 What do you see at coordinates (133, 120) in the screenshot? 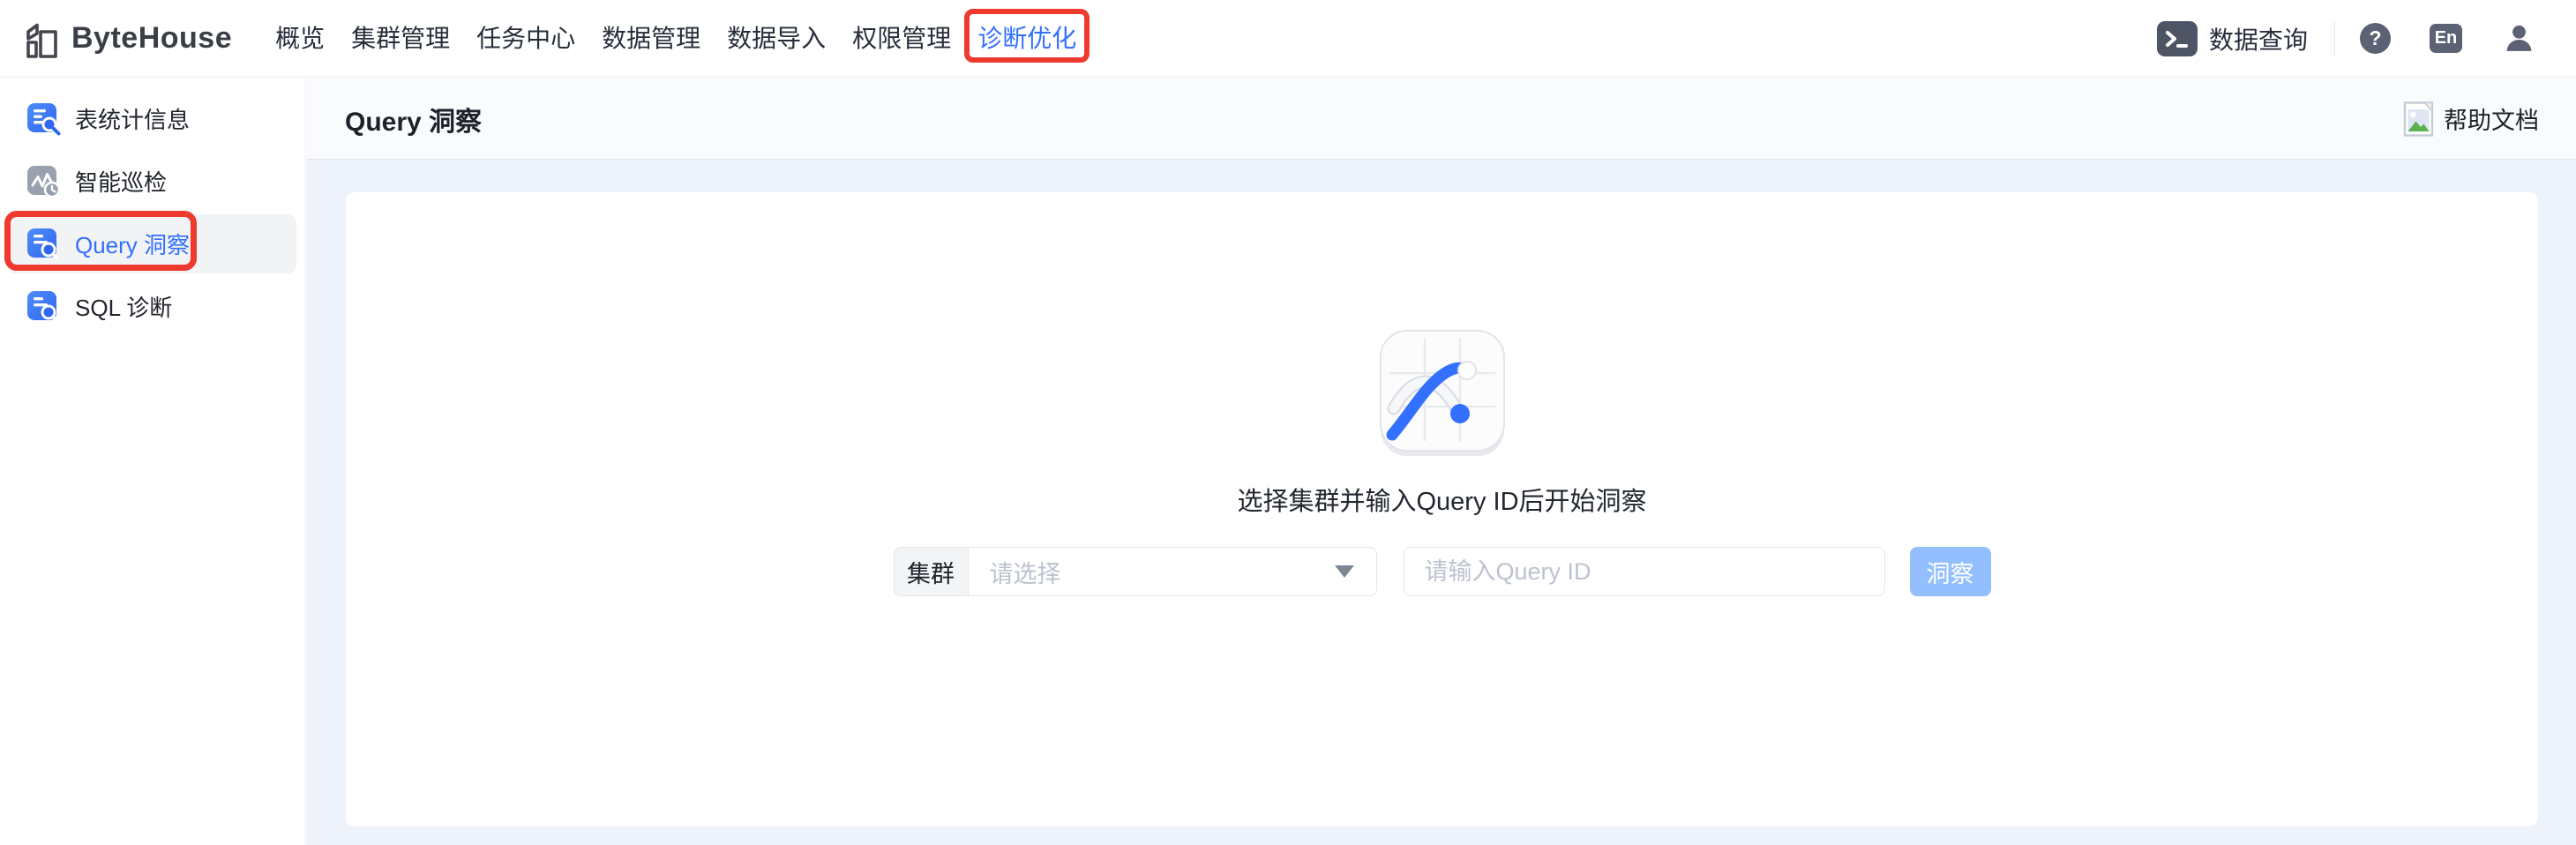
I see `sidebar-item-label: 表统计信息` at bounding box center [133, 120].